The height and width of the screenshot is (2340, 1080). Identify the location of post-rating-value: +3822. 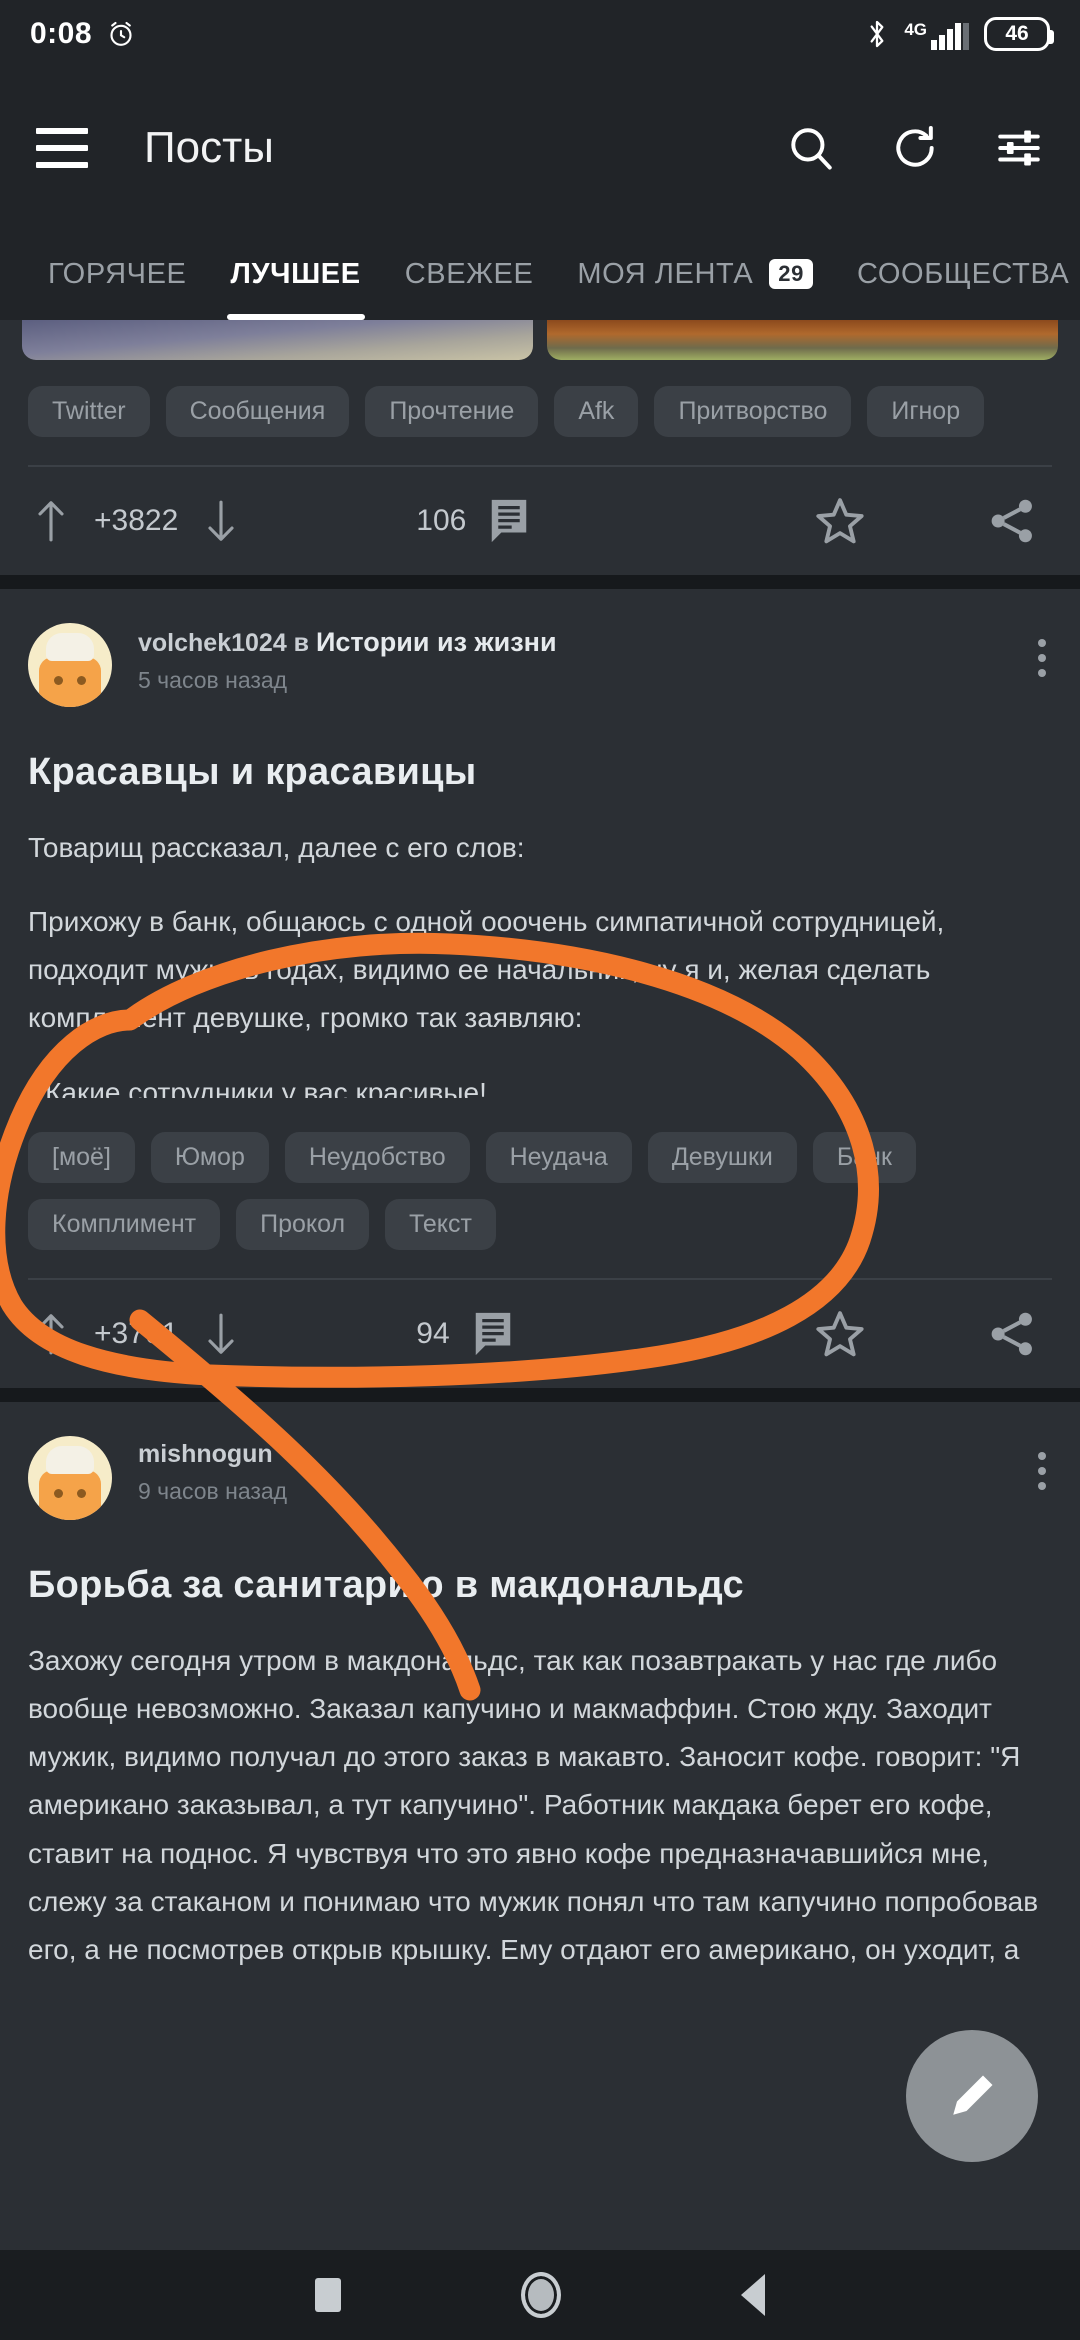
(136, 520).